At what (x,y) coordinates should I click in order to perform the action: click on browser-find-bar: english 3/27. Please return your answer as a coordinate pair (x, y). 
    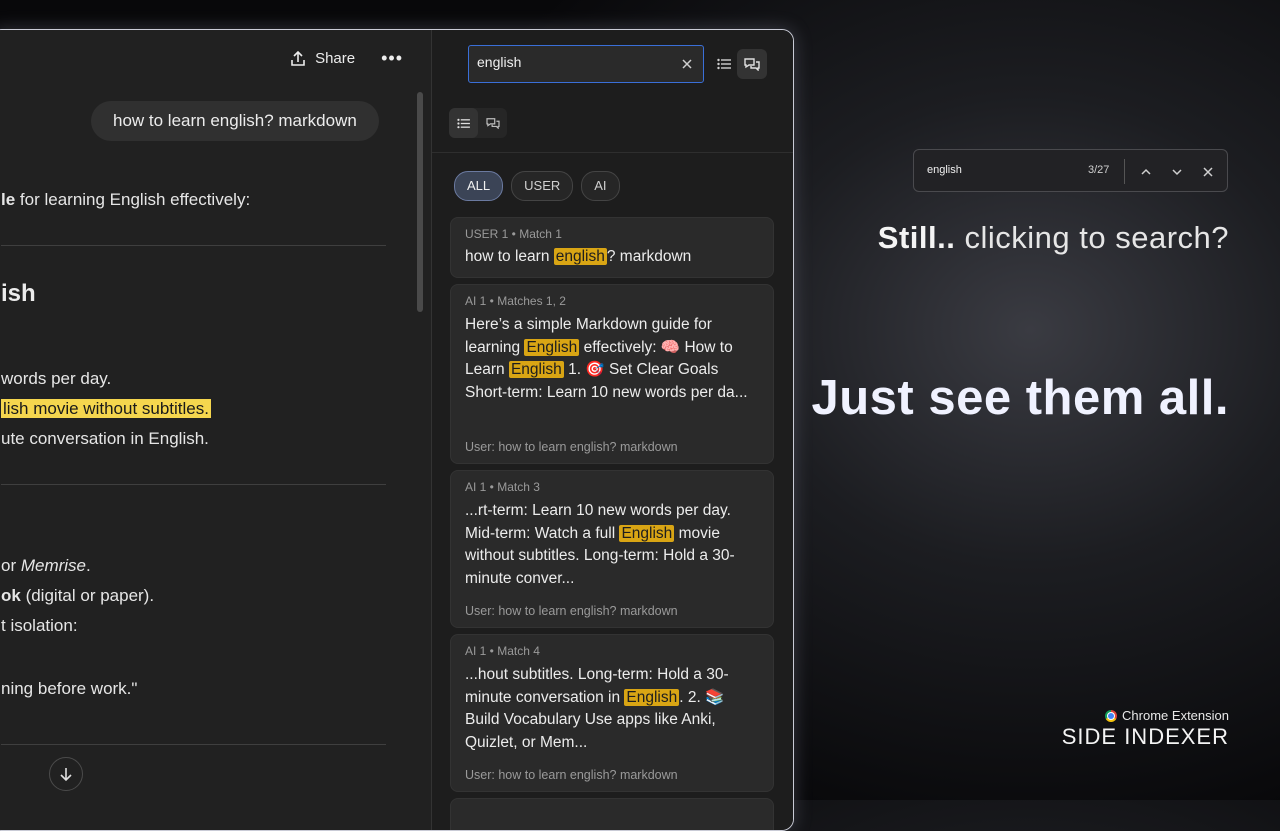
    Looking at the image, I should click on (1070, 170).